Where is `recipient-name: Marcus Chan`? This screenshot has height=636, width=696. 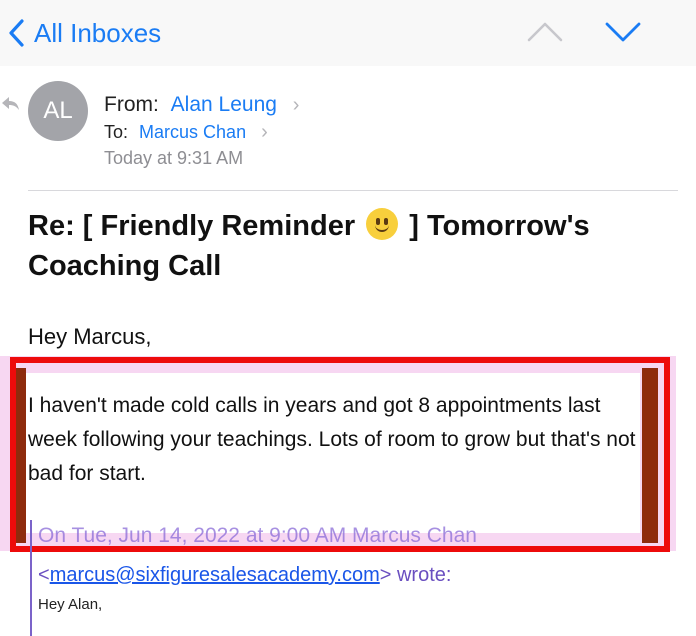 recipient-name: Marcus Chan is located at coordinates (192, 132).